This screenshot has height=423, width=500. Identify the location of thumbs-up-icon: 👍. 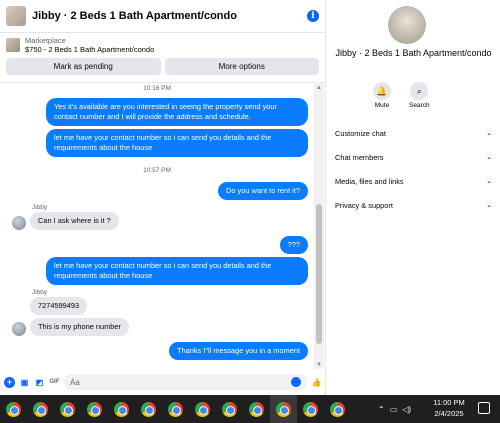
(316, 382).